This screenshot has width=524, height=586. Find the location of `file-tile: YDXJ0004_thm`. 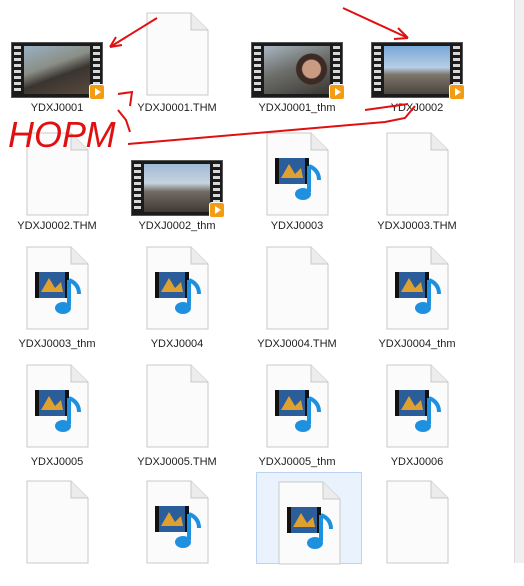

file-tile: YDXJ0004_thm is located at coordinates (417, 298).